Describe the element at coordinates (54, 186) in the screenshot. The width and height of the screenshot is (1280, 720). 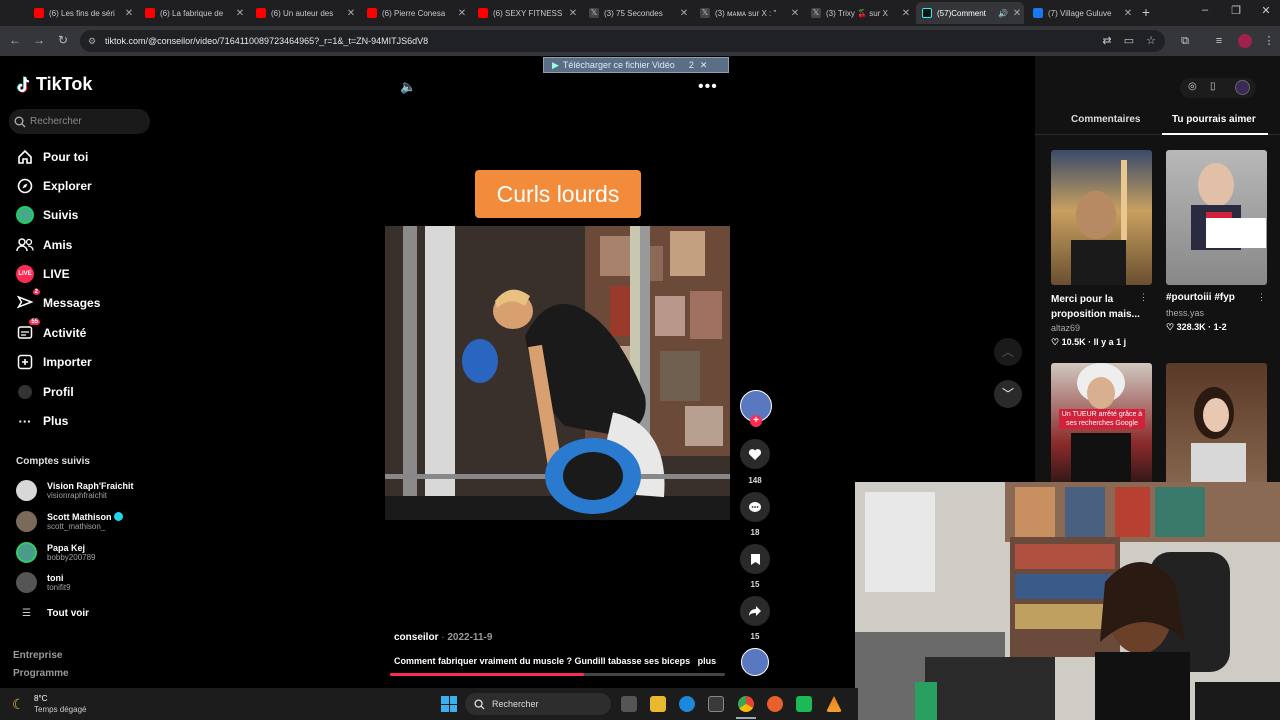
I see `nav-explorer: Explorer` at that location.